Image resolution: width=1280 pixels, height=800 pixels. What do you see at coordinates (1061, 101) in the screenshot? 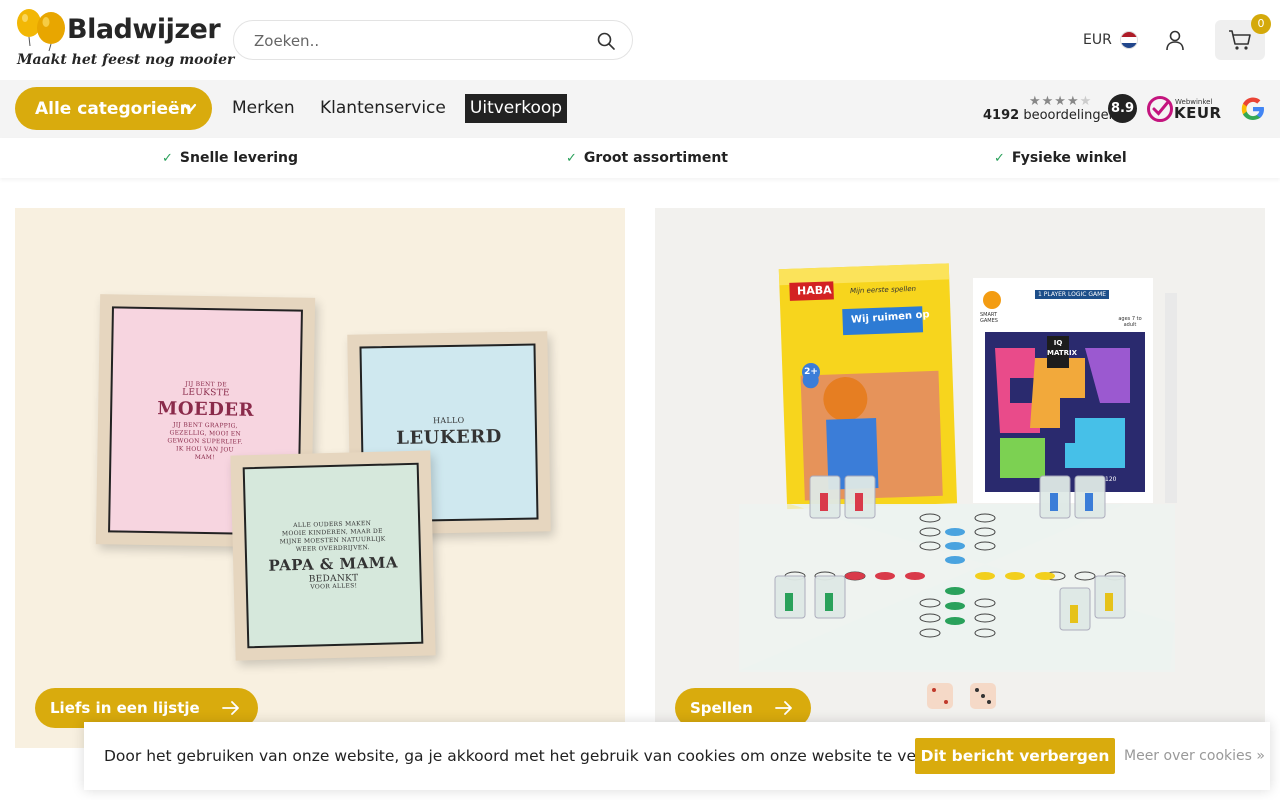
I see `rating-stars: ★★★★★` at bounding box center [1061, 101].